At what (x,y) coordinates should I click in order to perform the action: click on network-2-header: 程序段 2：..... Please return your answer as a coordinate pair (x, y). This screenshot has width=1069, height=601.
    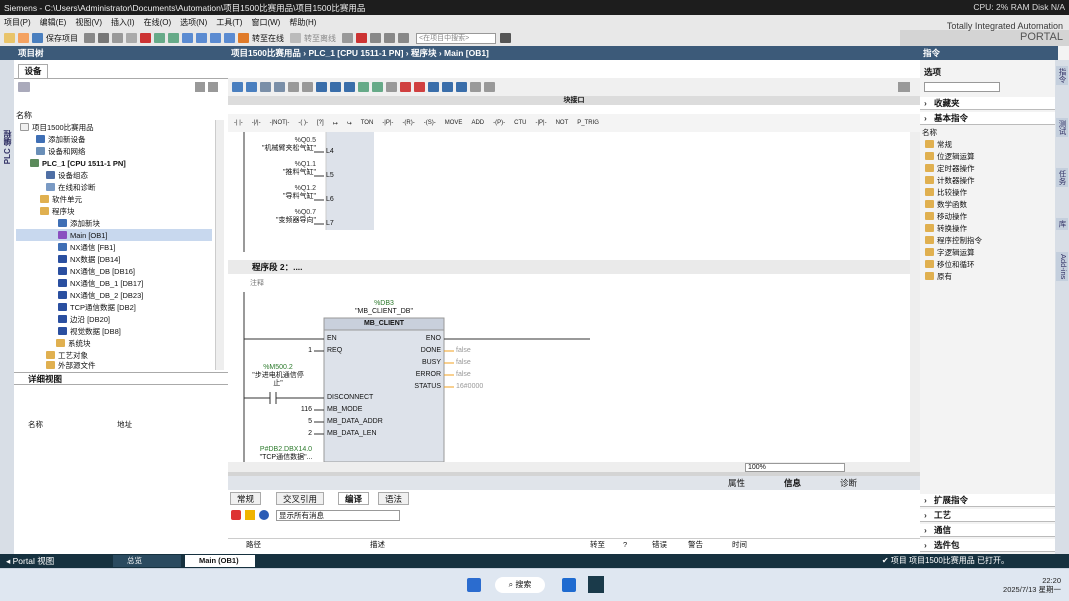
    Looking at the image, I should click on (569, 267).